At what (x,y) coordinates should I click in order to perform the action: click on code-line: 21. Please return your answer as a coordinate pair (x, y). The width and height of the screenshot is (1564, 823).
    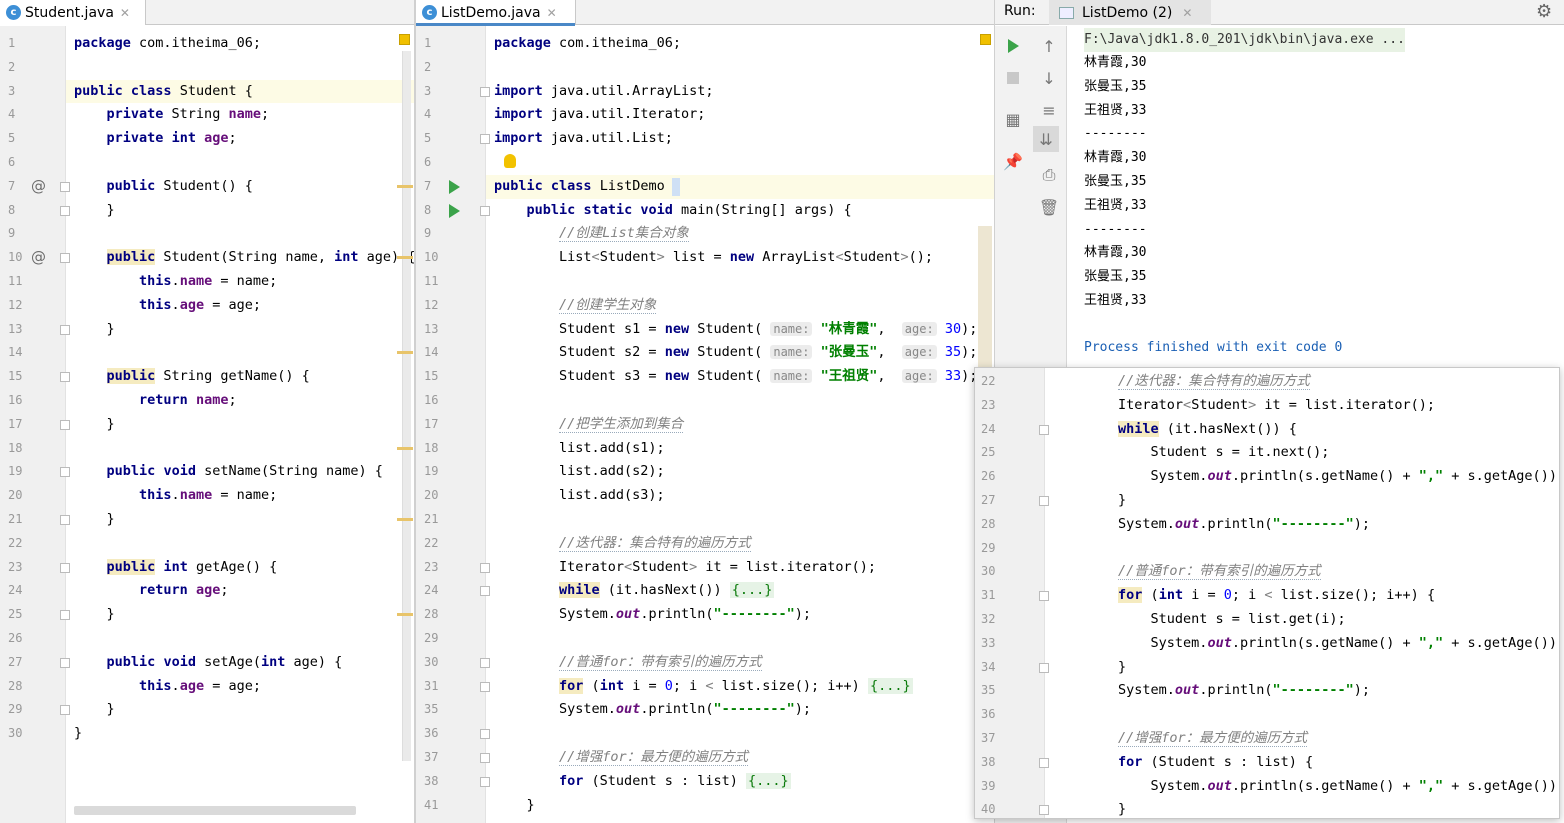
    Looking at the image, I should click on (705, 520).